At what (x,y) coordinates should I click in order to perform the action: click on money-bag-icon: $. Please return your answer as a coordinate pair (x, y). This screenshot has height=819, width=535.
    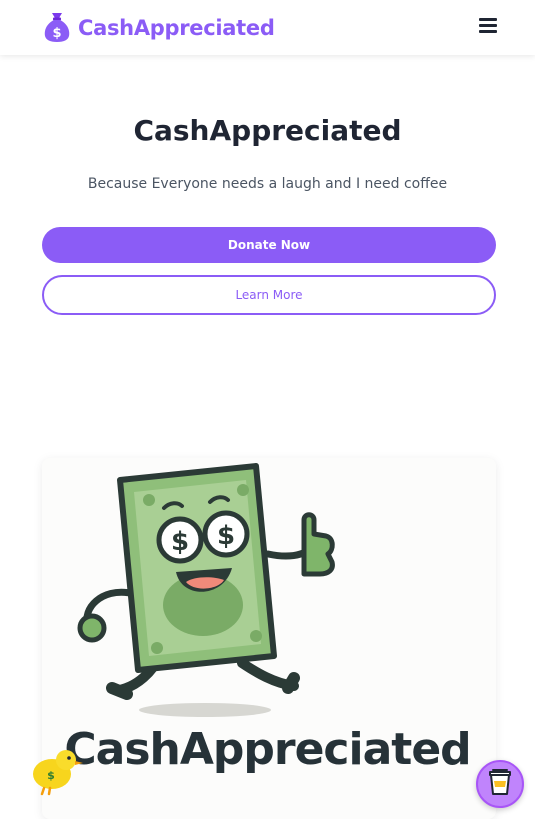
    Looking at the image, I should click on (57, 28).